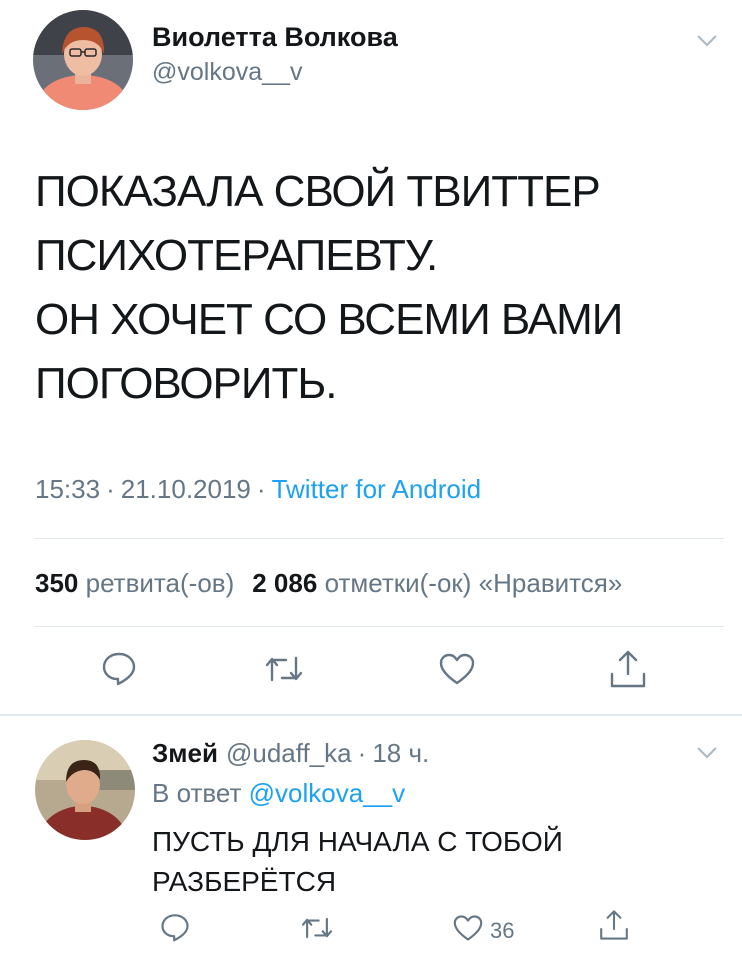  I want to click on tweet-meta: 15:33 · 21.10.2019 · Twitter for Android, so click(258, 489).